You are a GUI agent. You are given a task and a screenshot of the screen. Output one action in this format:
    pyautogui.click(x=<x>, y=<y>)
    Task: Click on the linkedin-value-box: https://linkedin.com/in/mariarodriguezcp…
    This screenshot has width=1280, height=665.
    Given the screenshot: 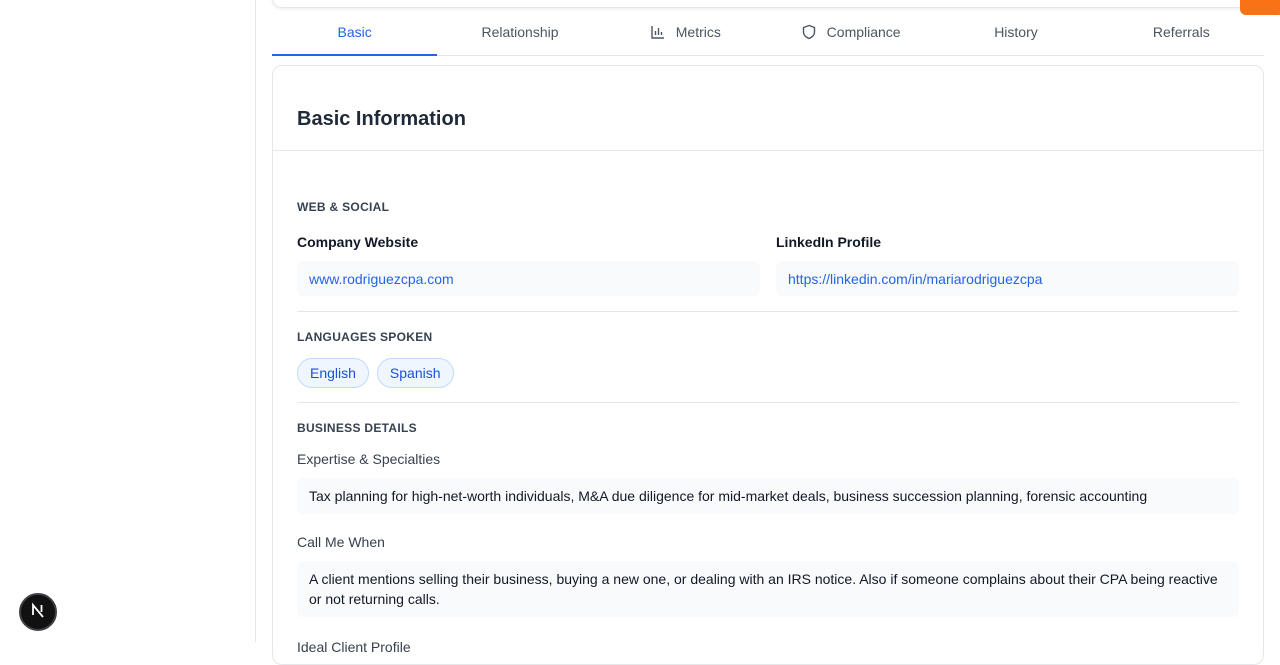 What is the action you would take?
    pyautogui.click(x=1007, y=278)
    